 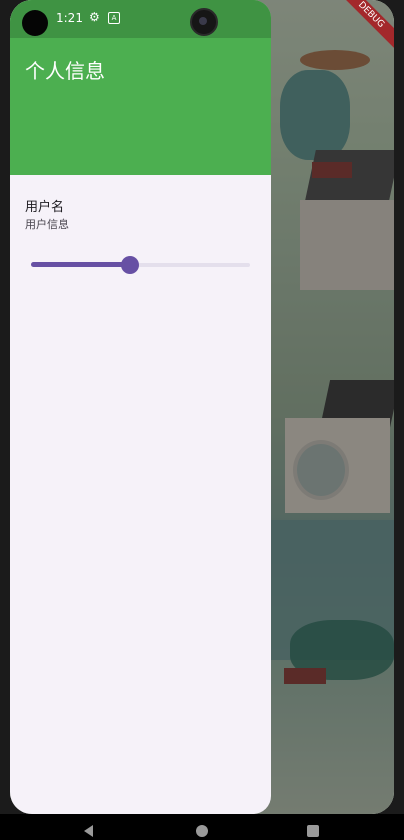 I want to click on settings-gear-icon: ⚙, so click(x=94, y=17).